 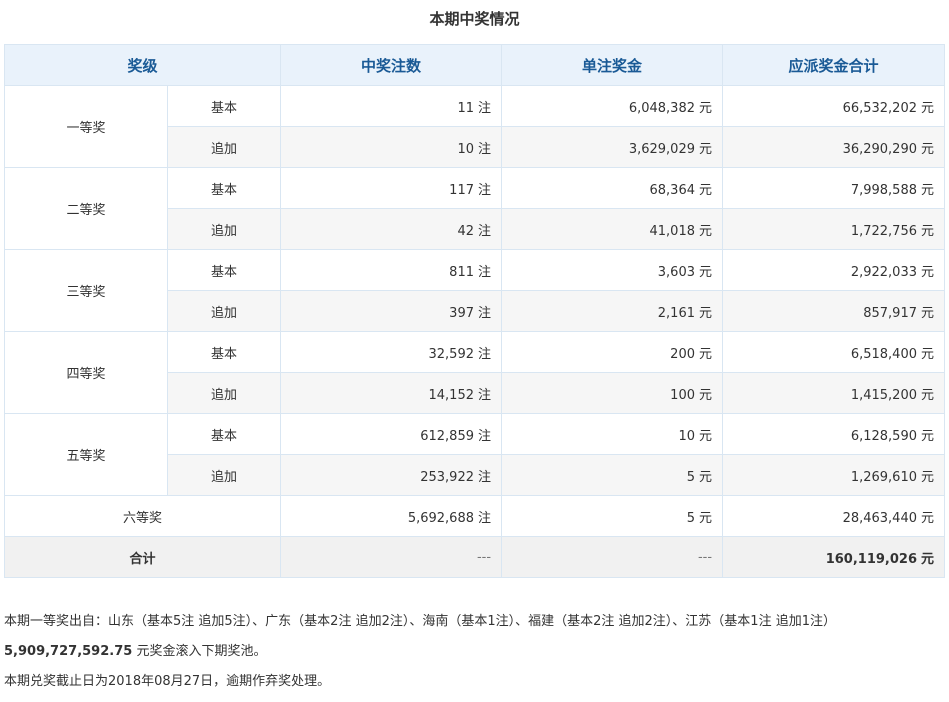 I want to click on prize-level: 二等奖, so click(x=86, y=208).